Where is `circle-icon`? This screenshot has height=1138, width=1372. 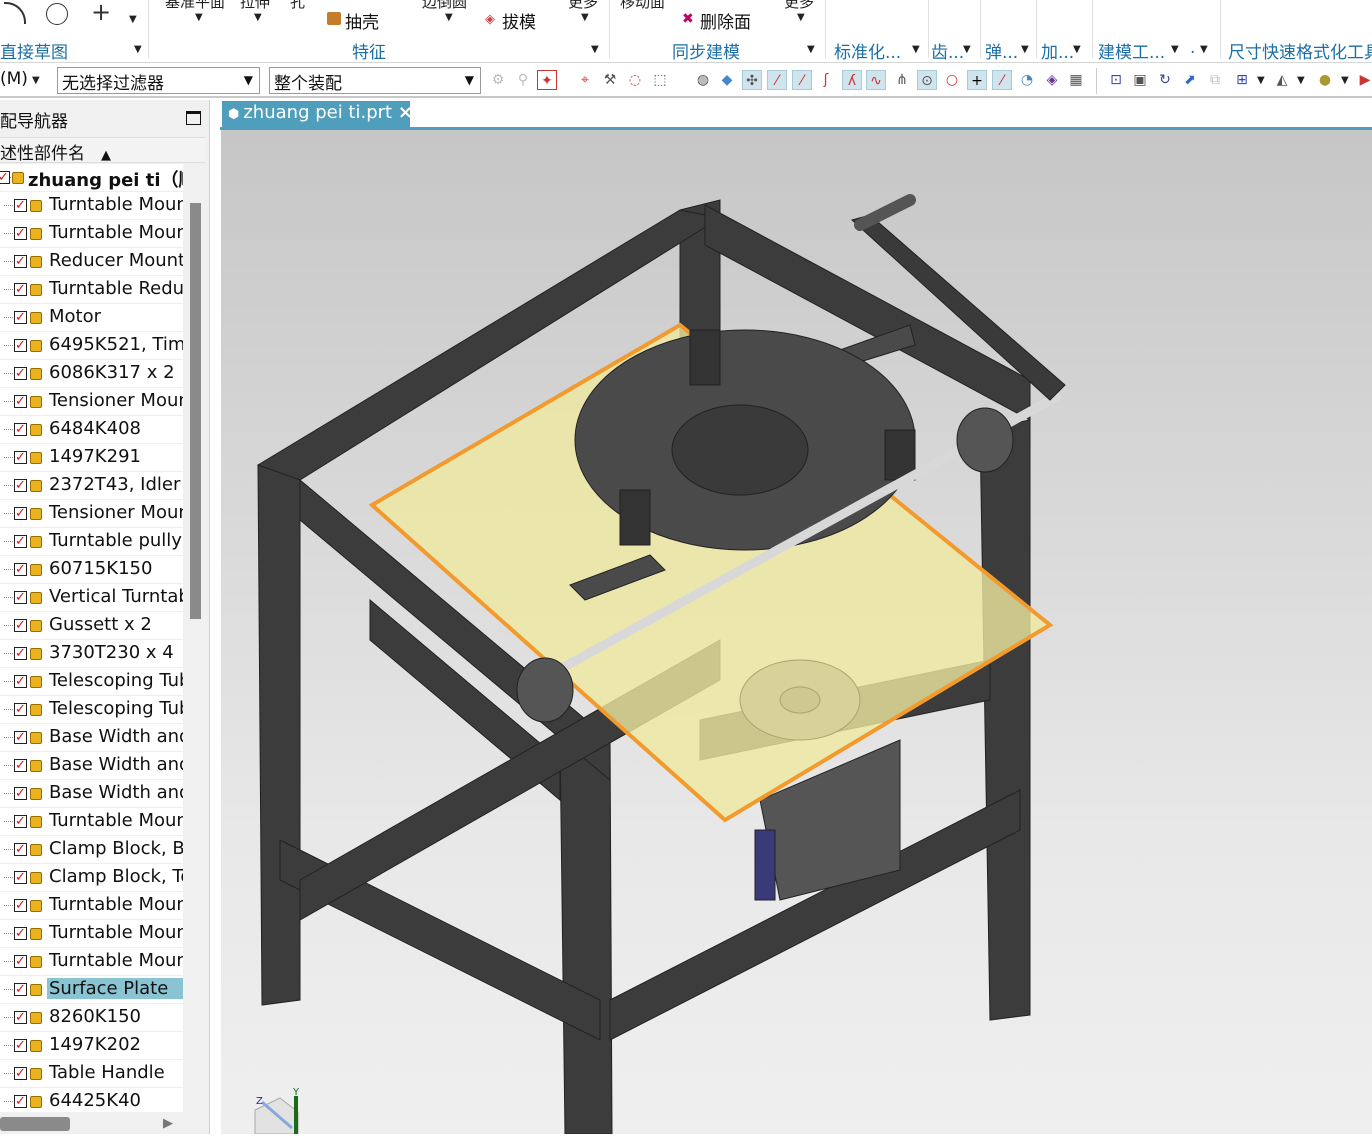
circle-icon is located at coordinates (57, 14).